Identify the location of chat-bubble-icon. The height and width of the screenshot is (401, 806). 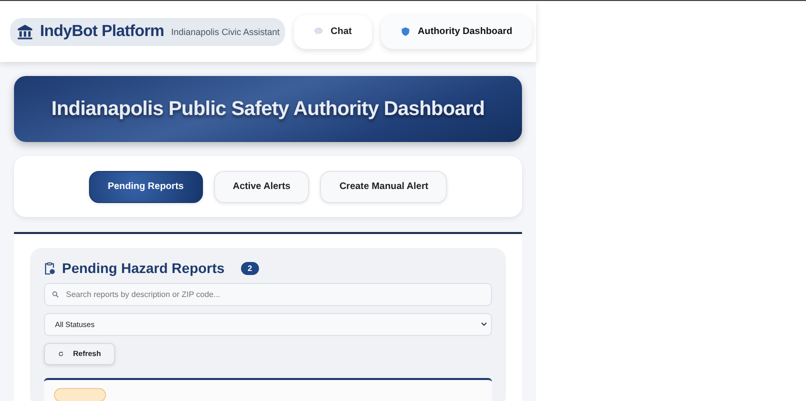
(318, 31).